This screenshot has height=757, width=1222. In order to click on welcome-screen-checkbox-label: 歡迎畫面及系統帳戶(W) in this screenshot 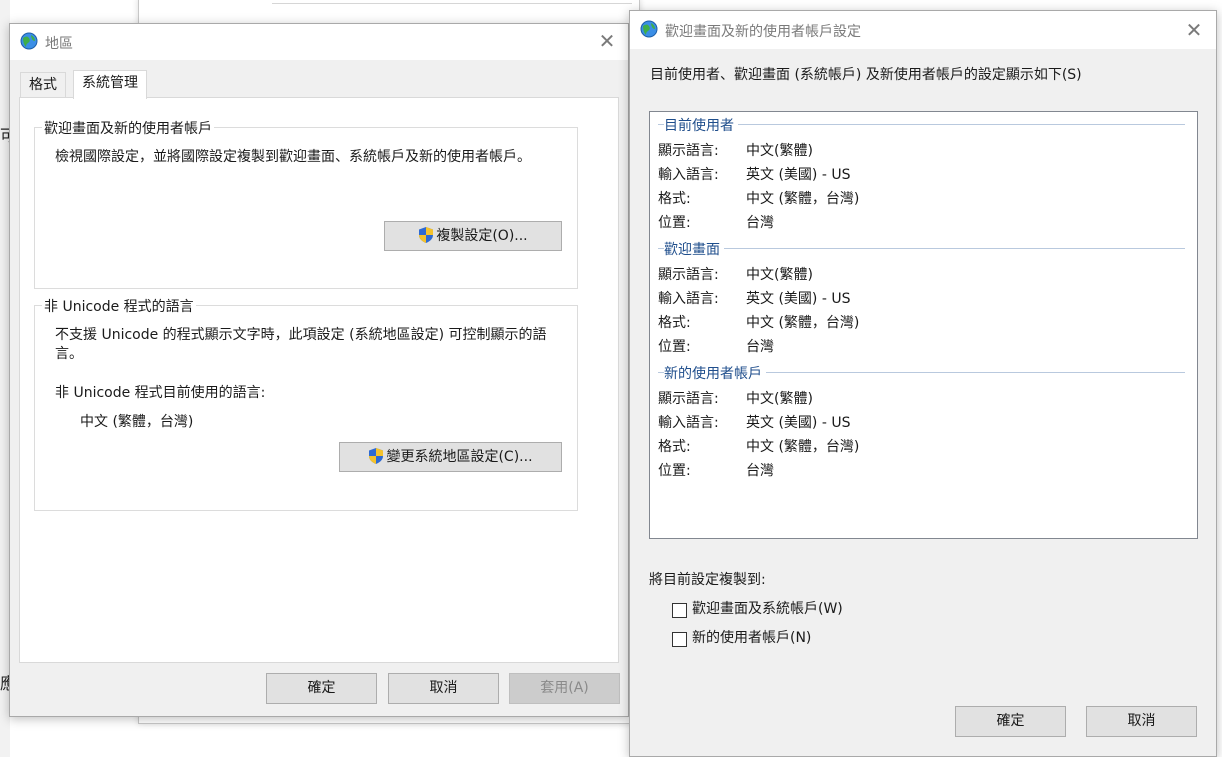, I will do `click(767, 609)`.